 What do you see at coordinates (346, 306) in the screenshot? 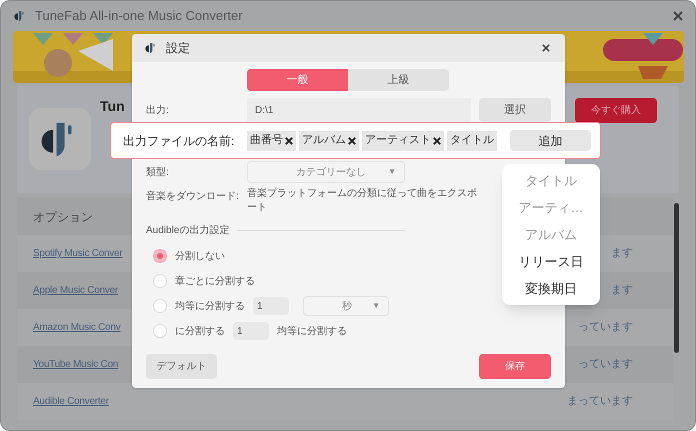
I see `unit-dropdown: 秒 ▼` at bounding box center [346, 306].